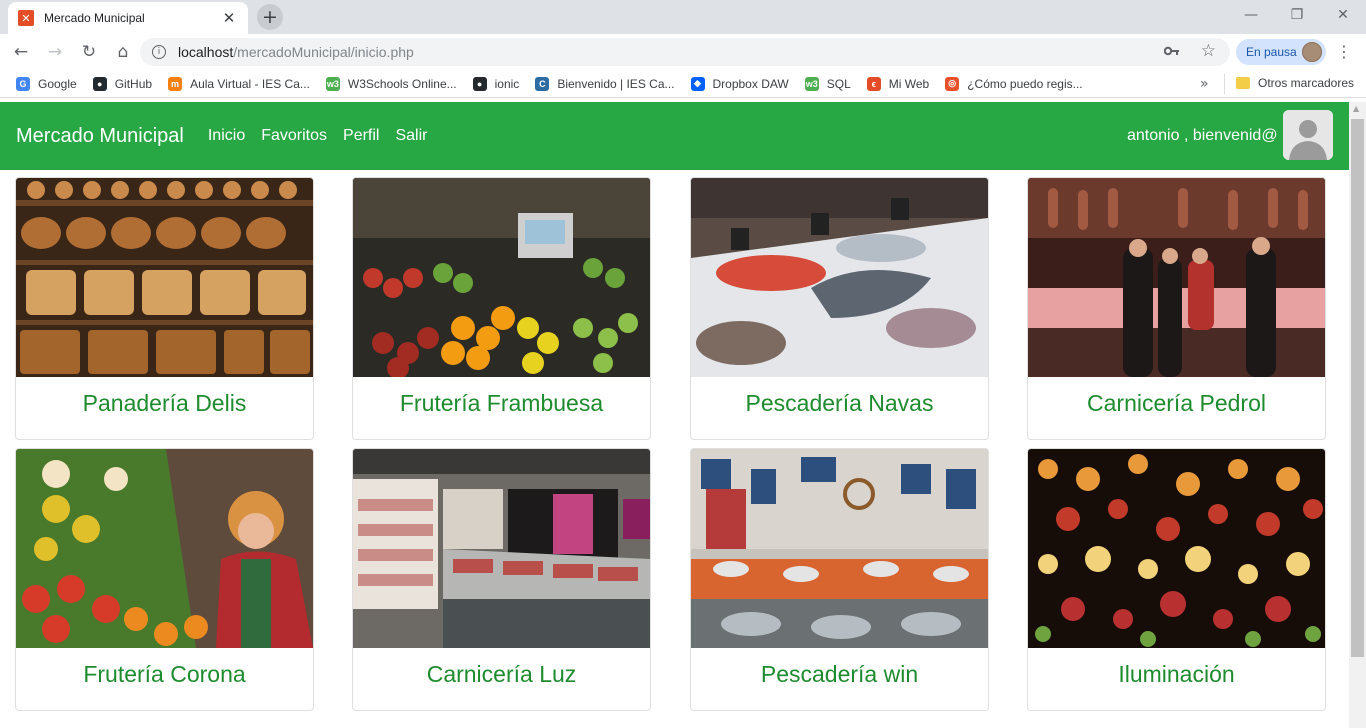 The height and width of the screenshot is (728, 1366). I want to click on butcher-shop-photo, so click(1176, 277).